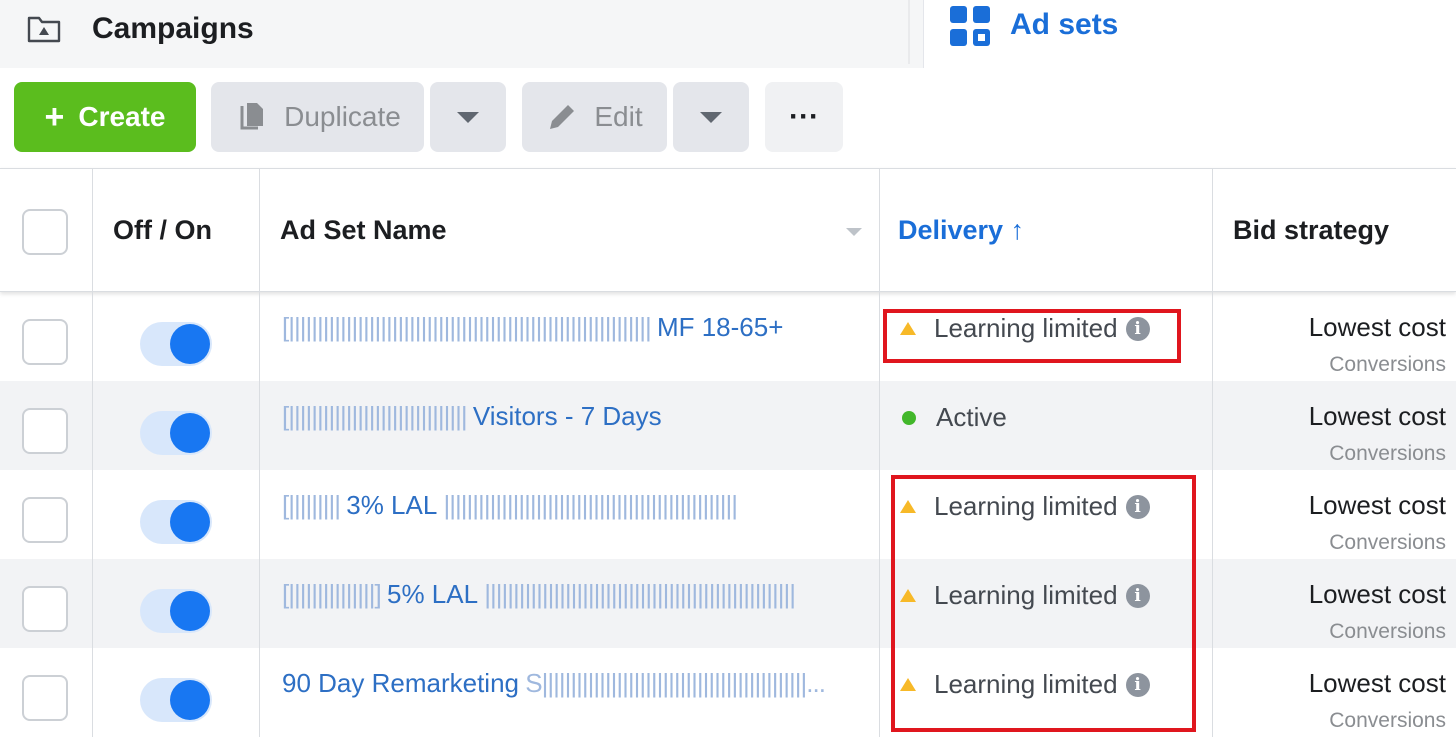  I want to click on header-off-on: Off / On, so click(176, 230).